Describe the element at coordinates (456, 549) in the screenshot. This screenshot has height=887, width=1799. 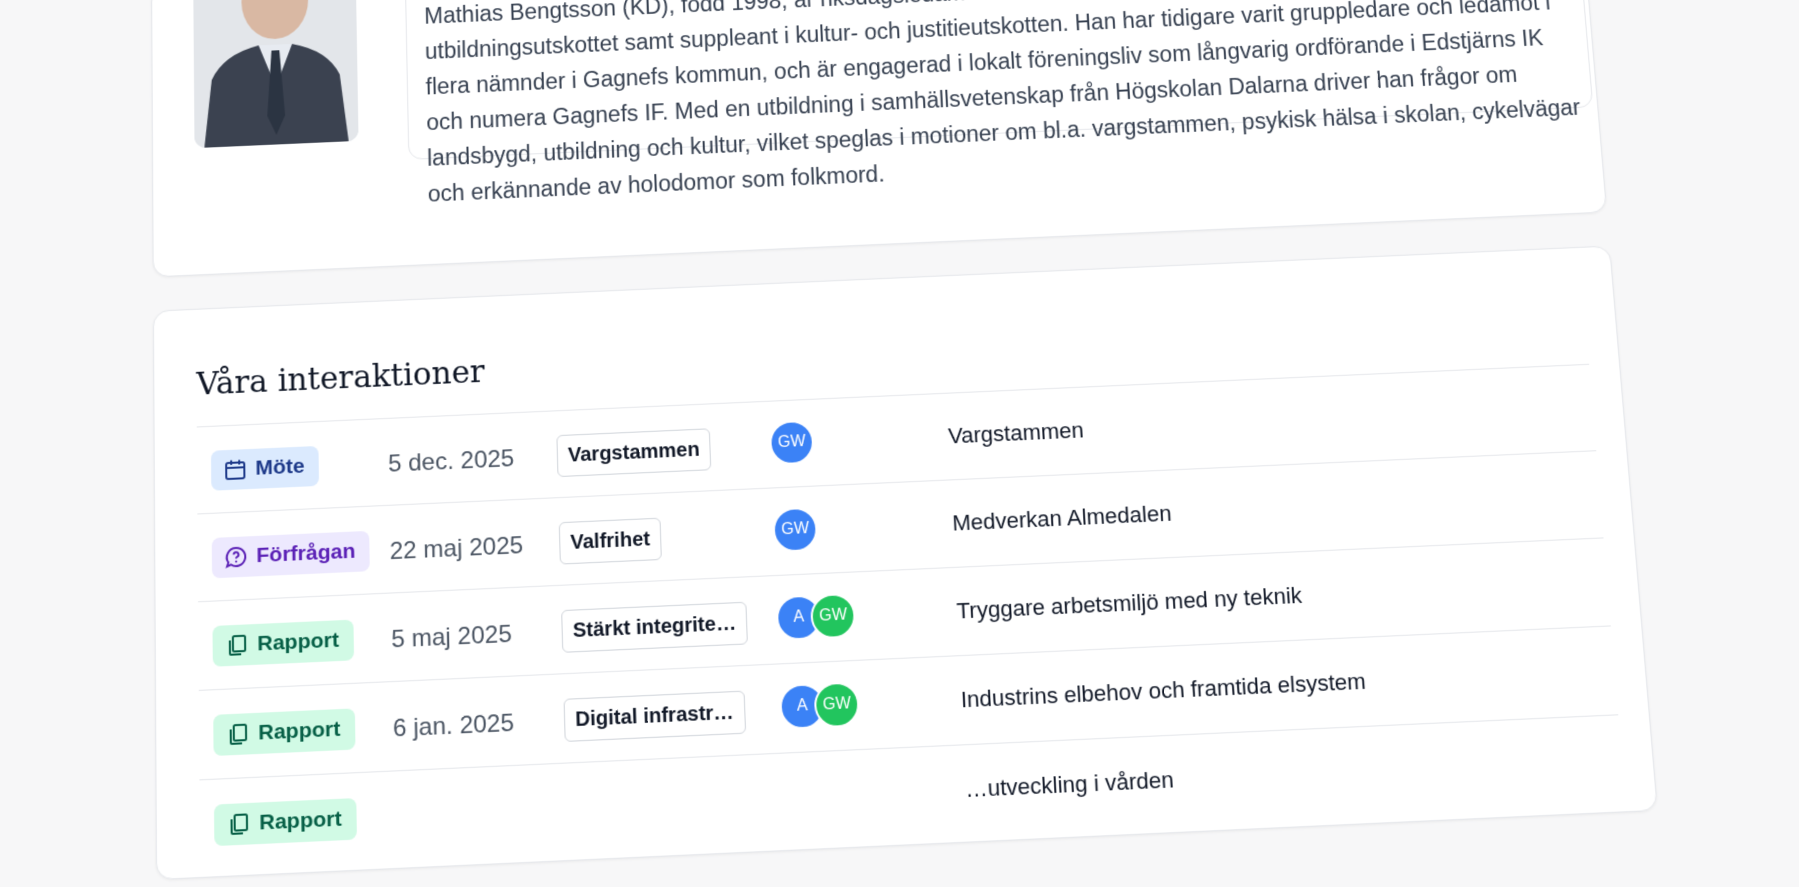
I see `interaction-date: 22 maj 2025` at that location.